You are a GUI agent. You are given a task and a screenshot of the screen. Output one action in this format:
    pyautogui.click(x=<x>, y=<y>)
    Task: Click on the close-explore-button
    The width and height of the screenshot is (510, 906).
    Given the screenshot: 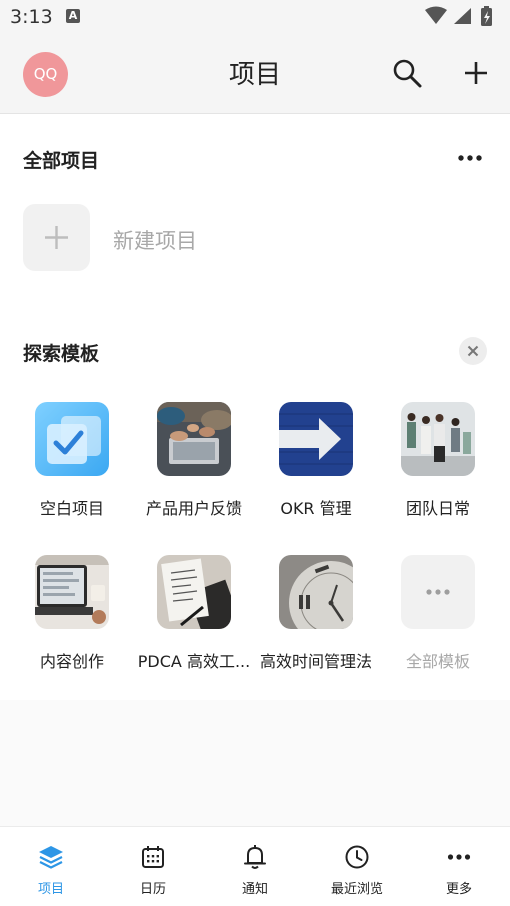 What is the action you would take?
    pyautogui.click(x=473, y=351)
    